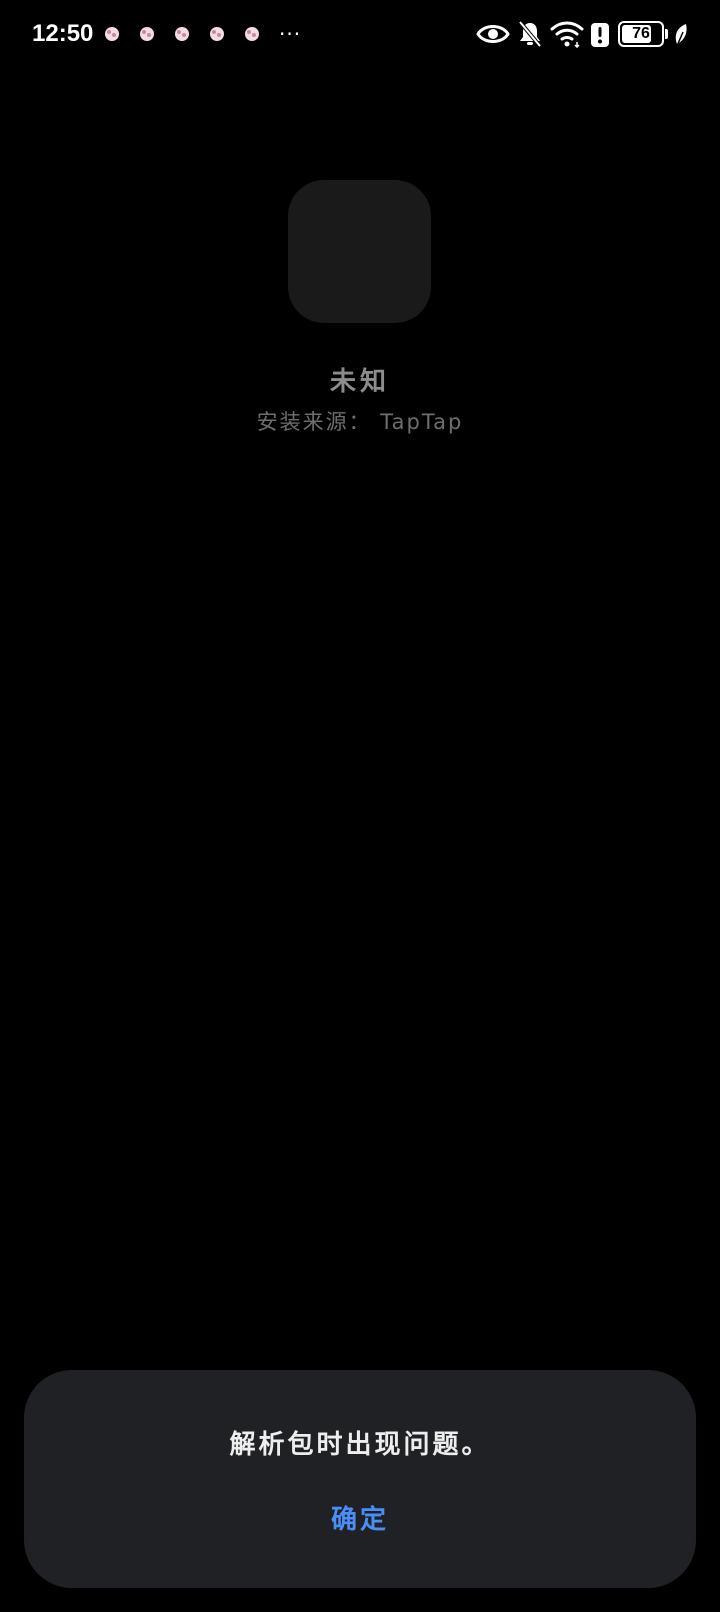  Describe the element at coordinates (360, 422) in the screenshot. I see `install-source-label: 安装来源： TapTap` at that location.